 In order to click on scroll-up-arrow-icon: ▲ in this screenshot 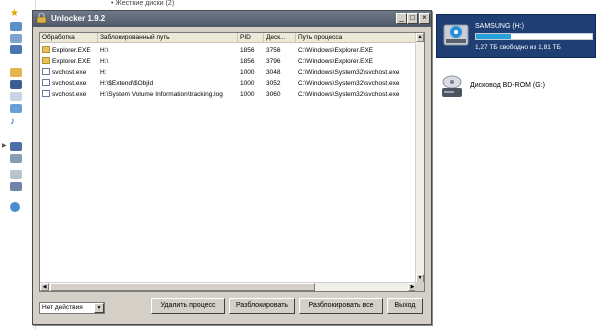, I will do `click(420, 37)`.